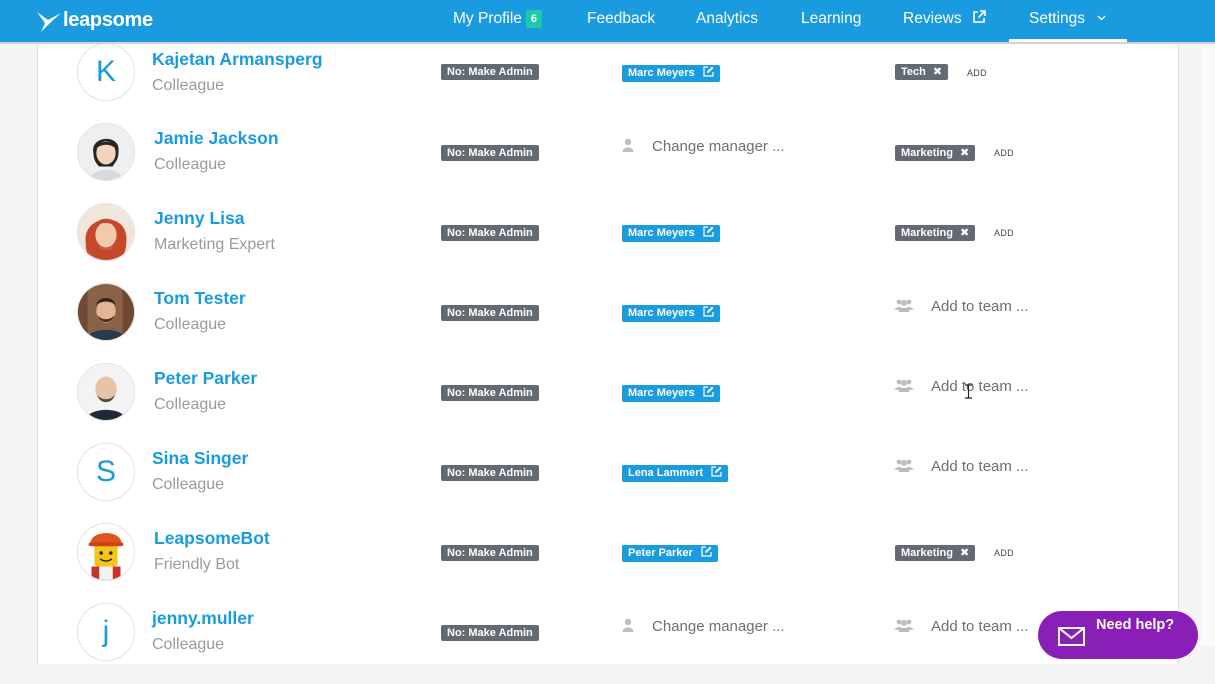 The image size is (1215, 684). Describe the element at coordinates (534, 19) in the screenshot. I see `notification-badge: 6` at that location.